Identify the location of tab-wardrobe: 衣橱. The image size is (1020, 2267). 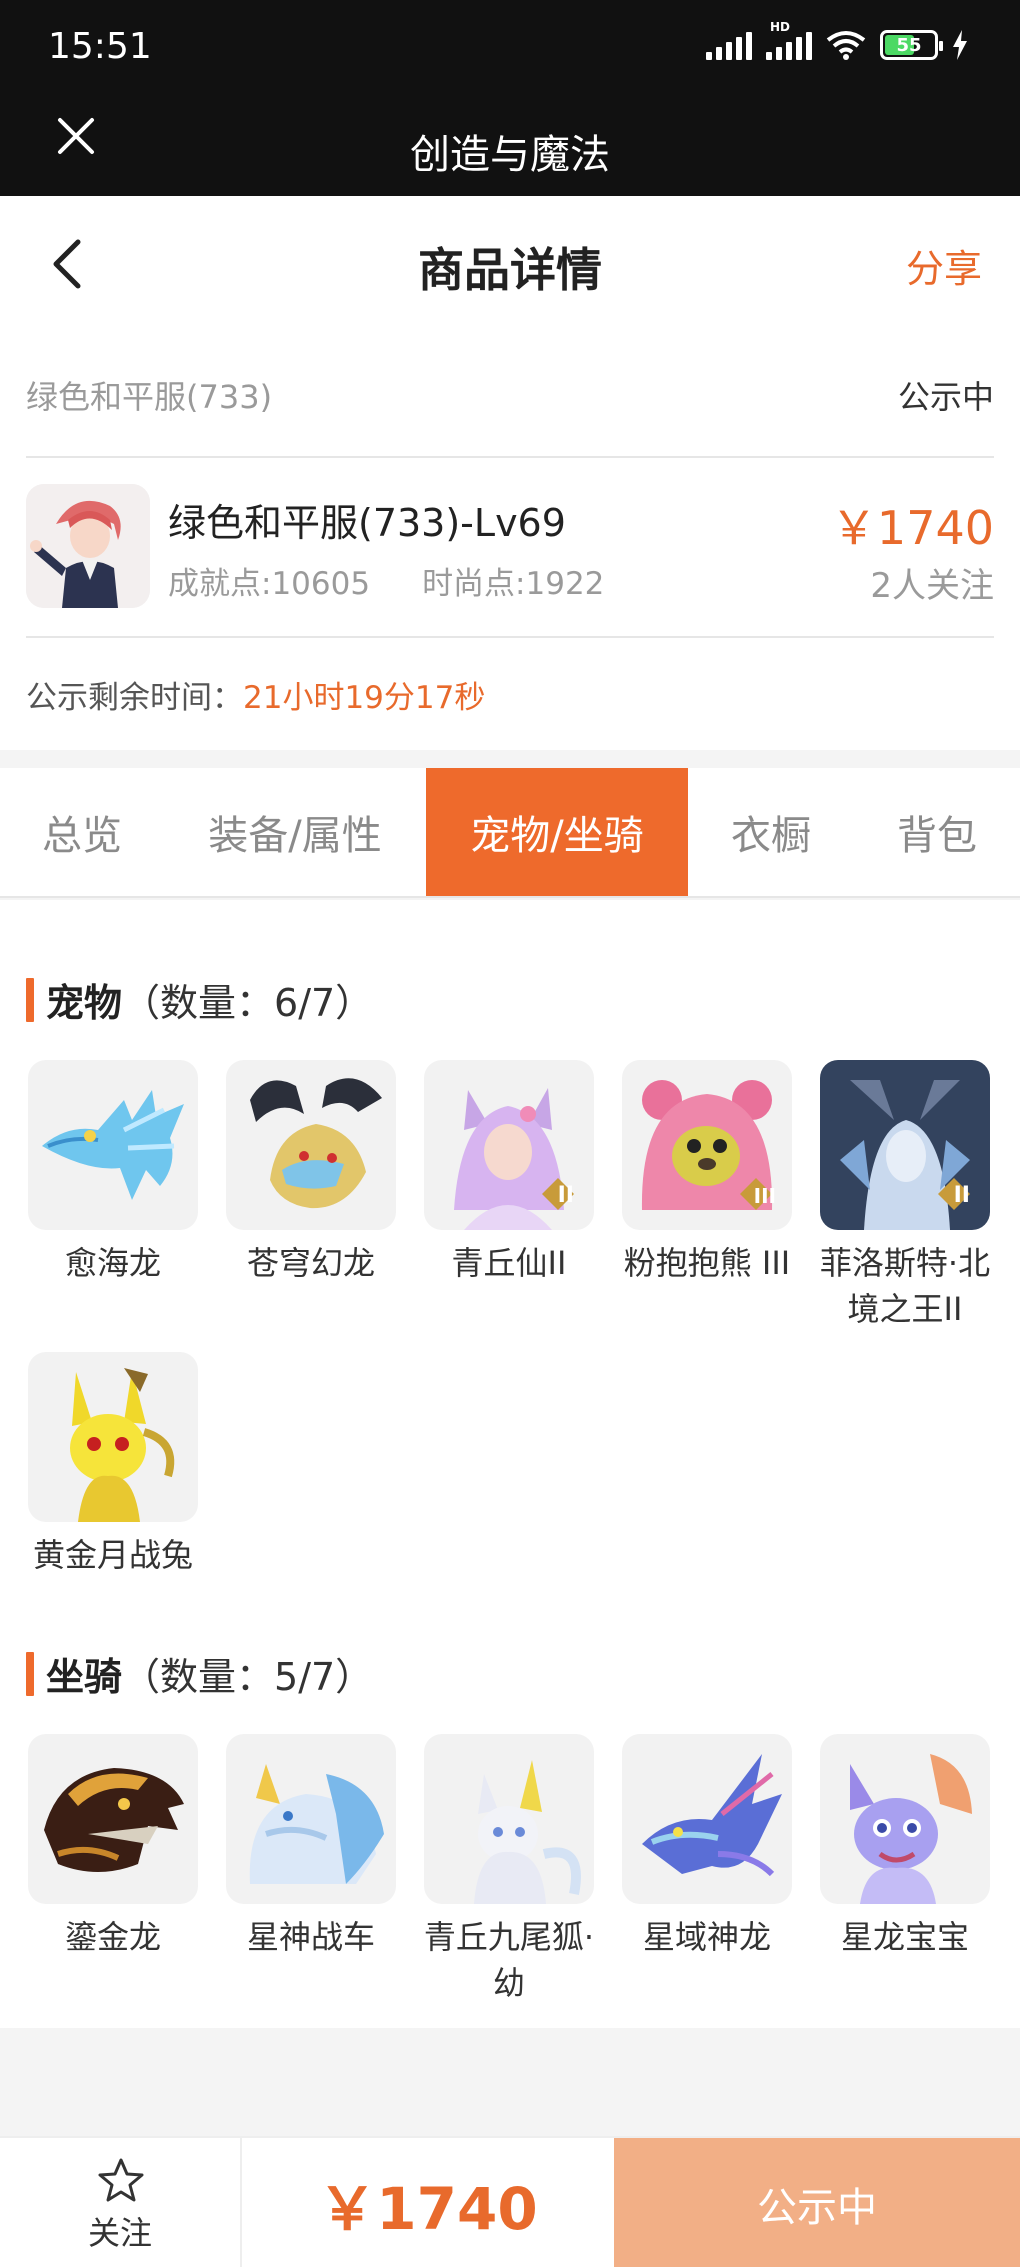
(771, 832).